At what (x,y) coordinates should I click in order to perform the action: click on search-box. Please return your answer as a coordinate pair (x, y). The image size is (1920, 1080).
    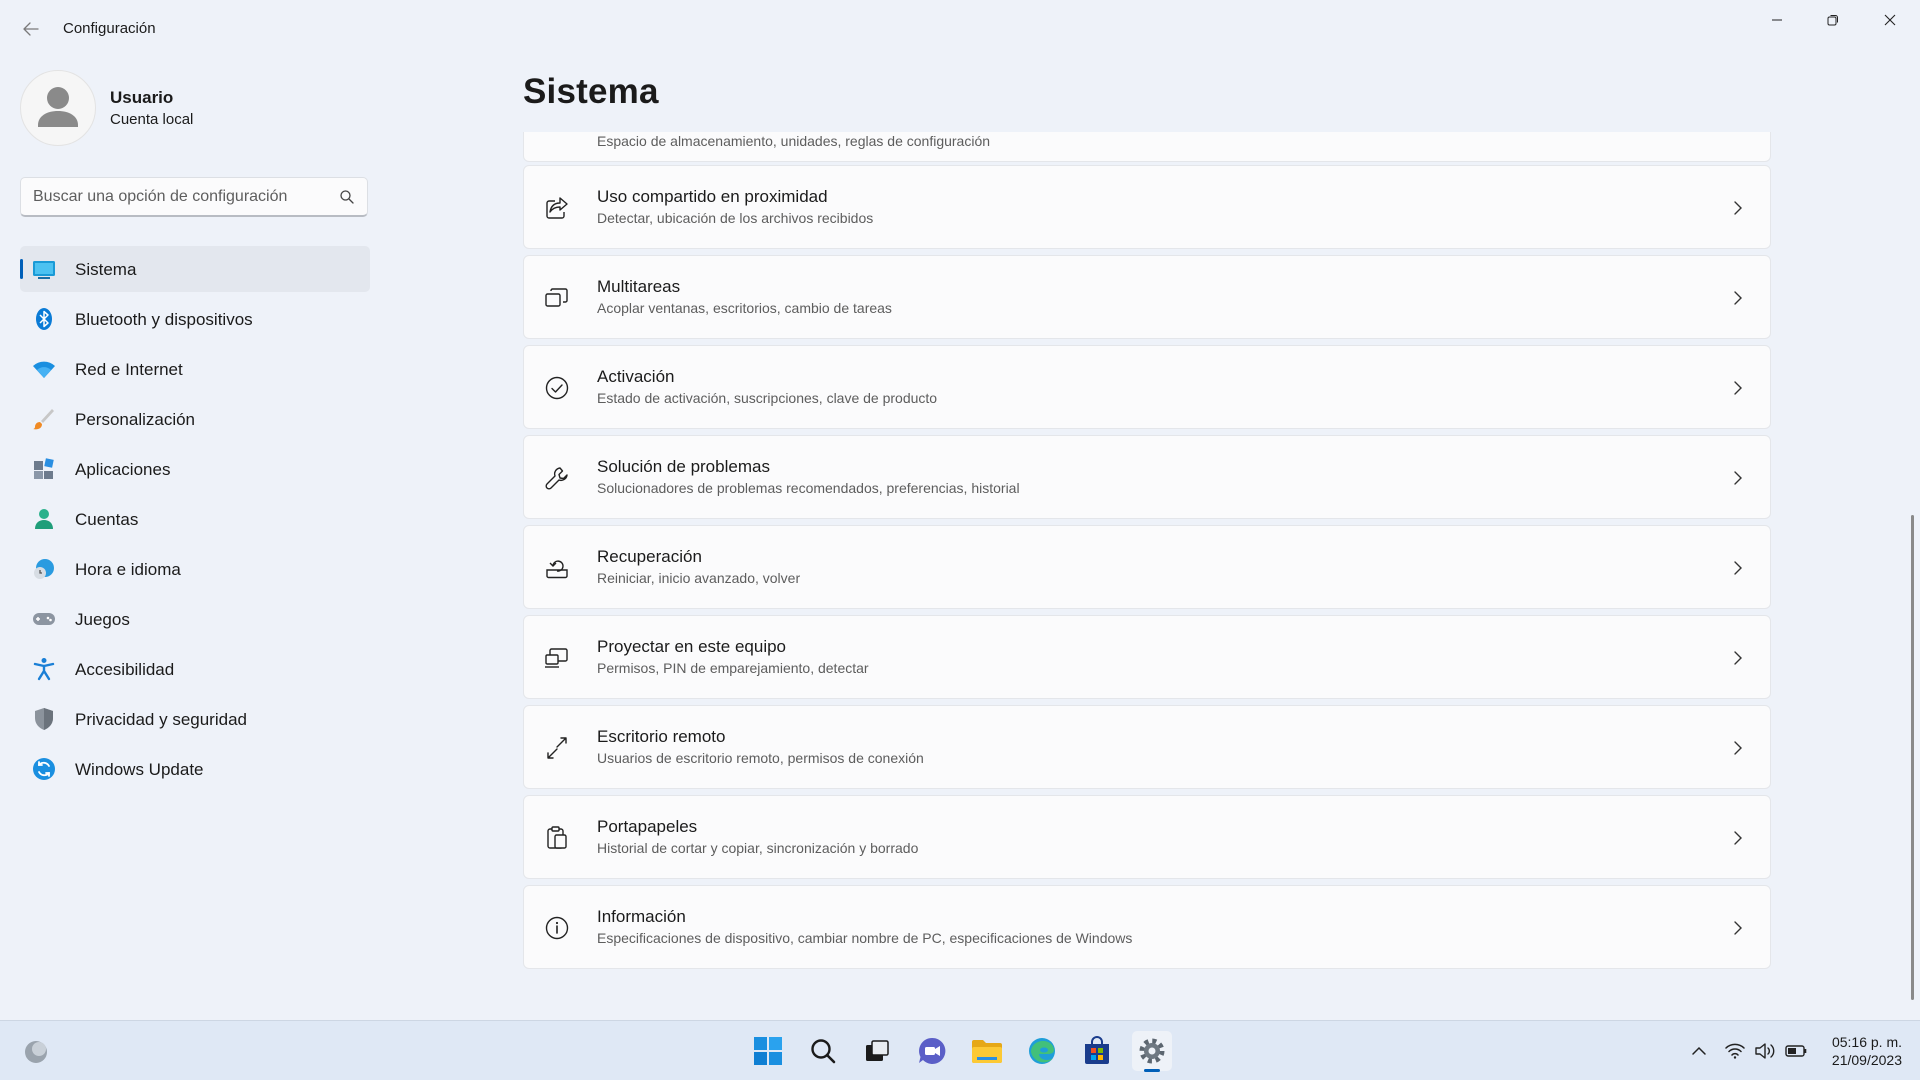
    Looking at the image, I should click on (194, 197).